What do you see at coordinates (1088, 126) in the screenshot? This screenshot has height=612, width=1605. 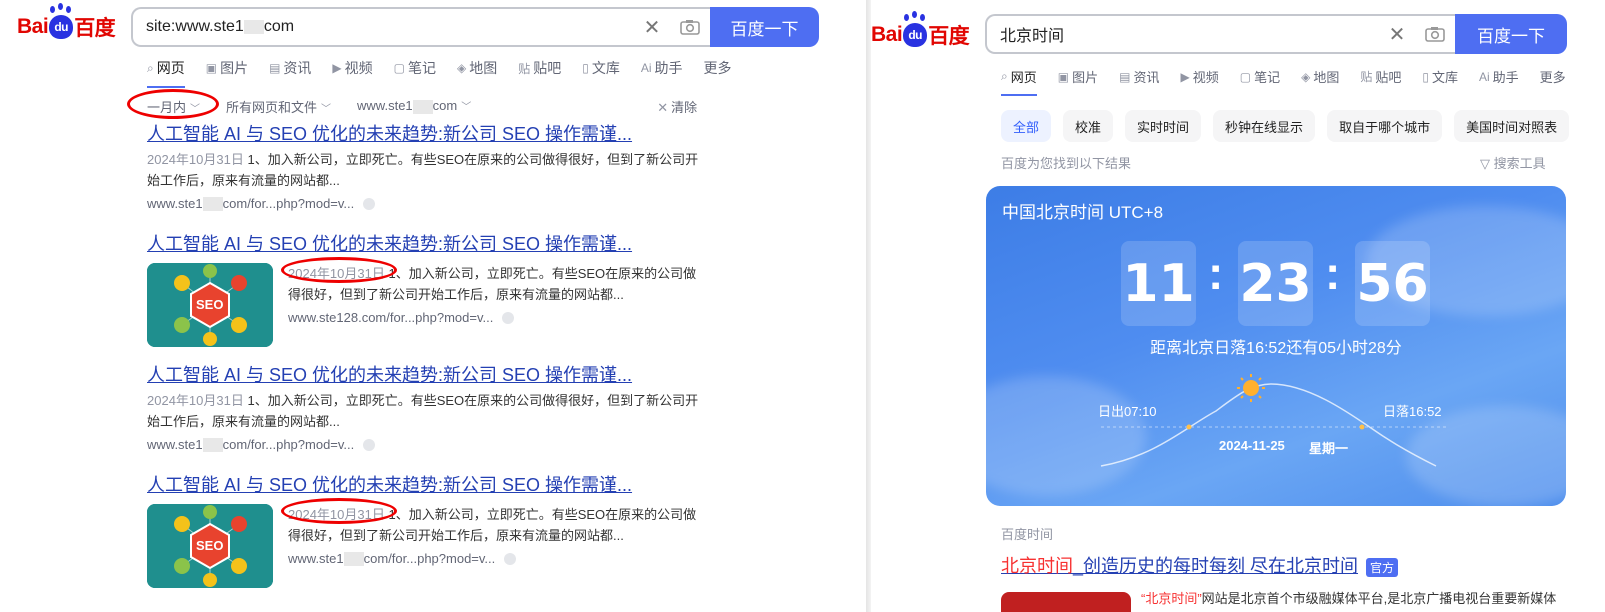 I see `chip-1: 校准` at bounding box center [1088, 126].